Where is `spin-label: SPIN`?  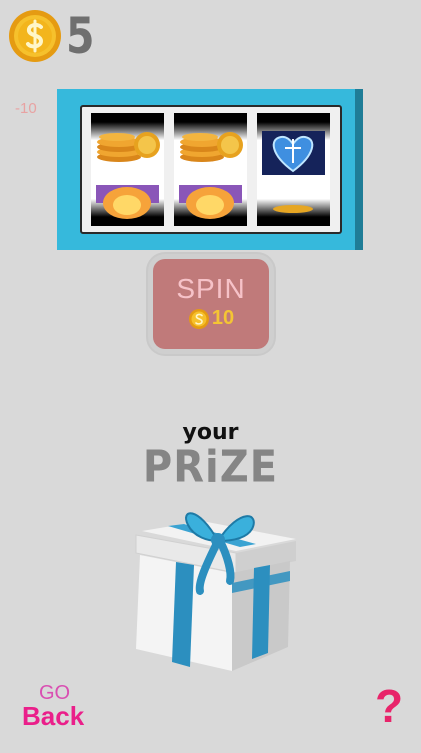
spin-label: SPIN is located at coordinates (211, 288).